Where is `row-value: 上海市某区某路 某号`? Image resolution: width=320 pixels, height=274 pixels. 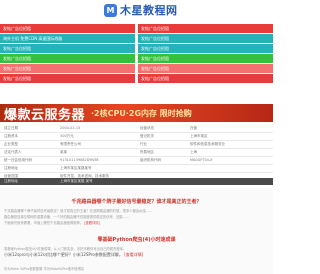 row-value: 上海市某区某路 某号 is located at coordinates (76, 181).